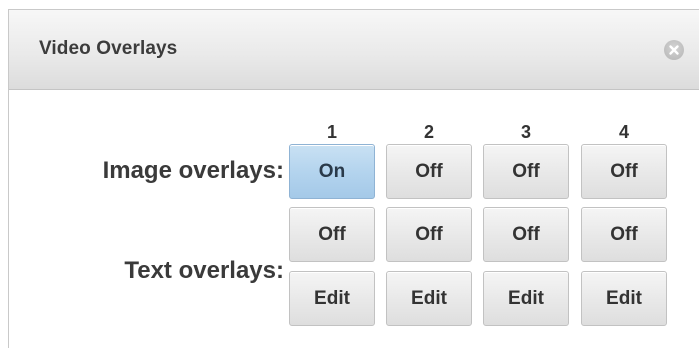 Image resolution: width=699 pixels, height=348 pixels. I want to click on image-overlay-3-toggle: Off, so click(526, 171).